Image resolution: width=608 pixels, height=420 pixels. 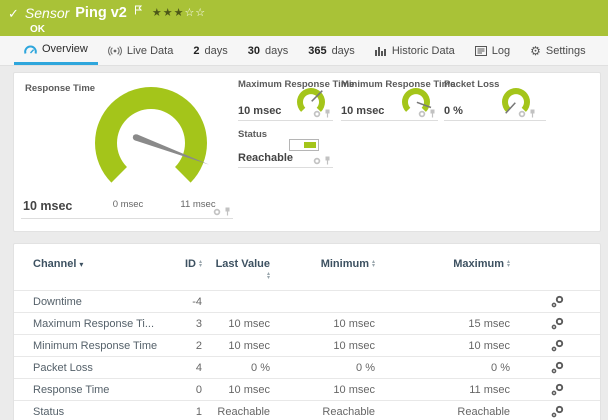 I want to click on channel-minimum: Reachable, so click(x=327, y=410).